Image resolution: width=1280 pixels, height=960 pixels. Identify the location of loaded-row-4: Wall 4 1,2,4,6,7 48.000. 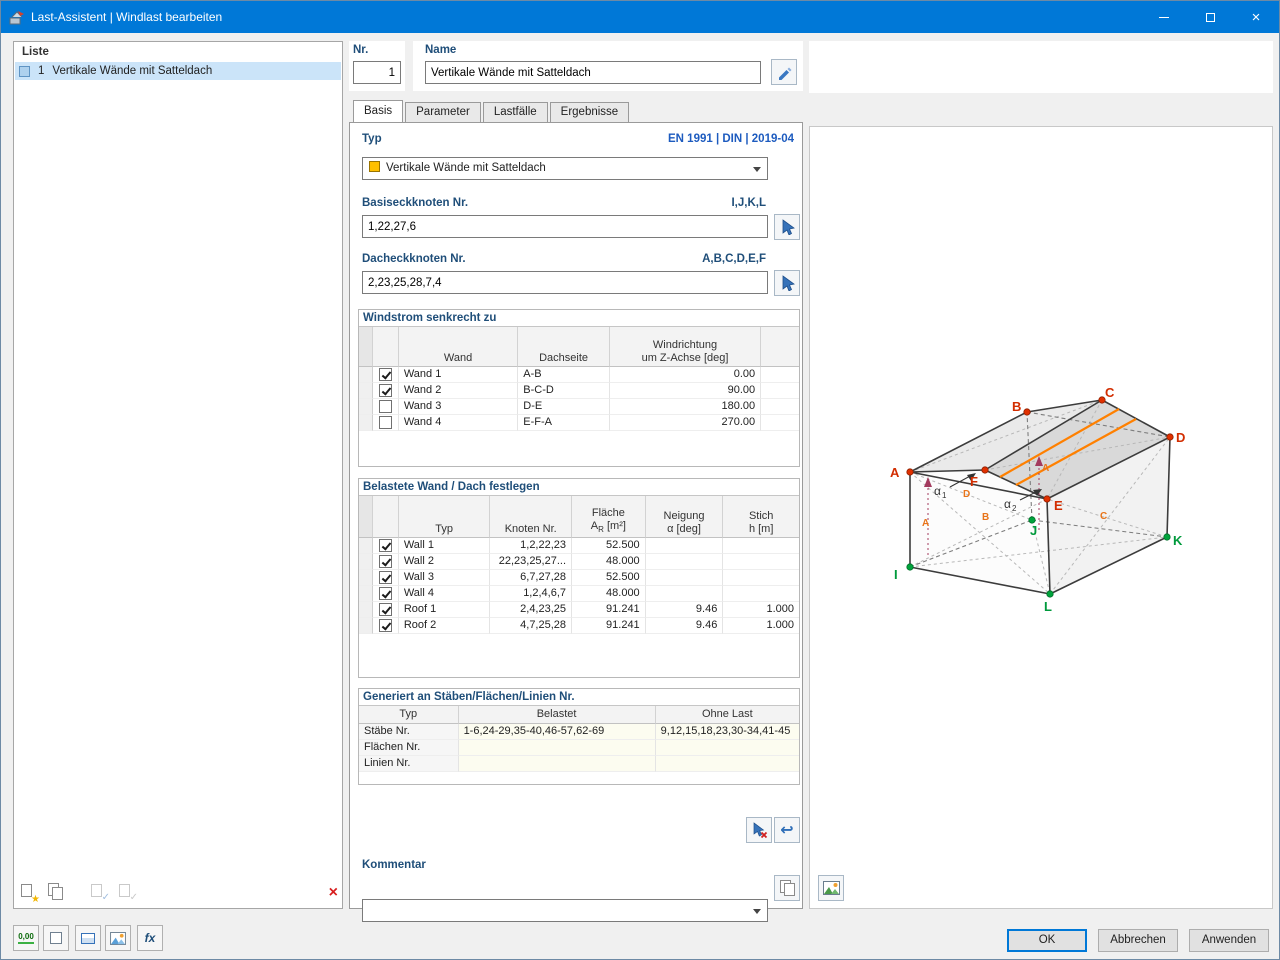
(579, 594).